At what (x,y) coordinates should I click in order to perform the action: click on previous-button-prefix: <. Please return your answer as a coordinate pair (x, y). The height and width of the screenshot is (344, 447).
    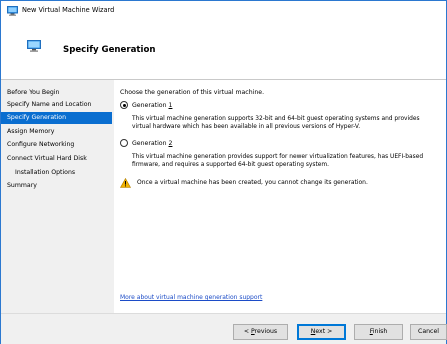
    Looking at the image, I should click on (247, 331).